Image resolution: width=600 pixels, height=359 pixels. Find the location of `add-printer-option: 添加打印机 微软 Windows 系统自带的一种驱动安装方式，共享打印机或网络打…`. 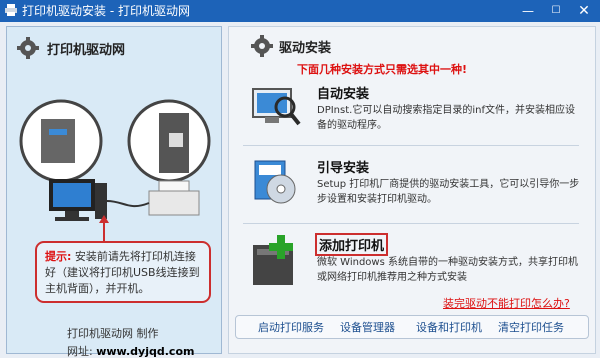

add-printer-option: 添加打印机 微软 Windows 系统自带的一种驱动安装方式，共享打印机或网络打… is located at coordinates (413, 262).